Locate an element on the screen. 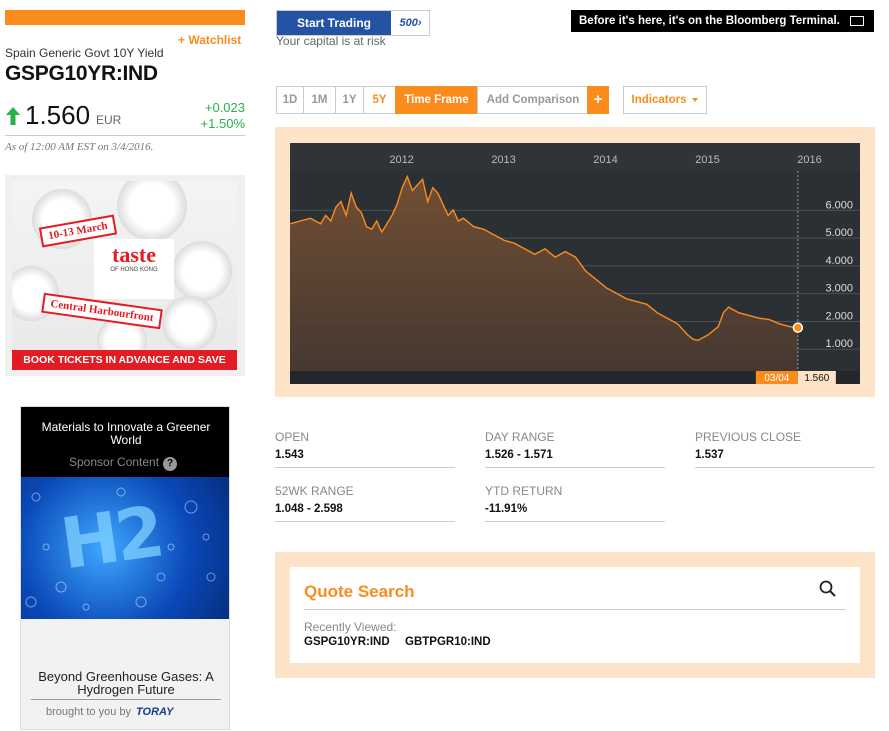 The height and width of the screenshot is (731, 889). y-tick-label: 6.000 is located at coordinates (839, 205).